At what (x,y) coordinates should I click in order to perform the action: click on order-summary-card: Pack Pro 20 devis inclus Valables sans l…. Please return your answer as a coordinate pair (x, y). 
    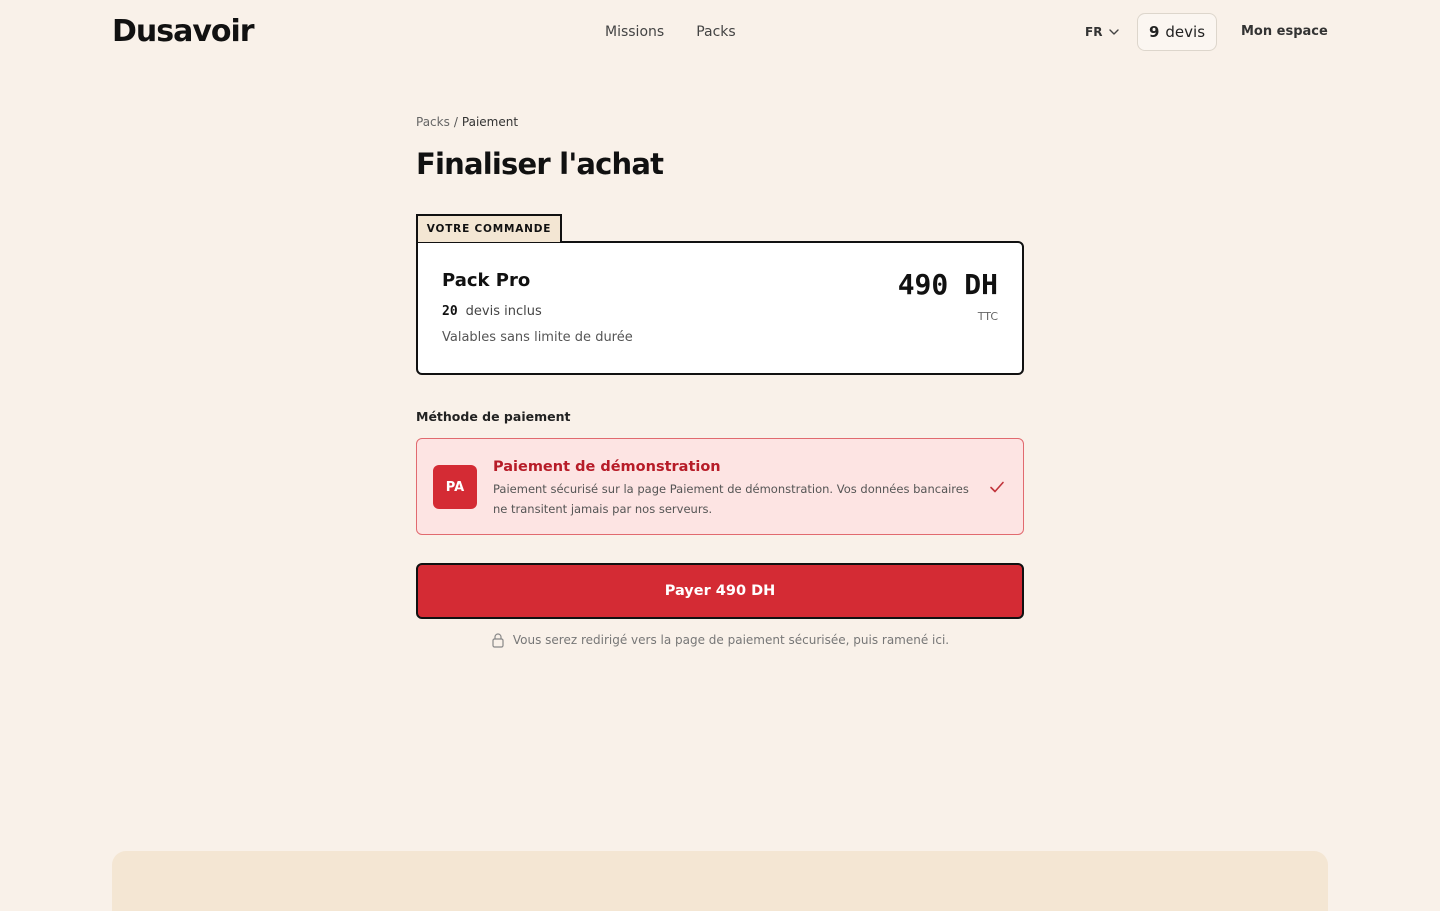
    Looking at the image, I should click on (720, 308).